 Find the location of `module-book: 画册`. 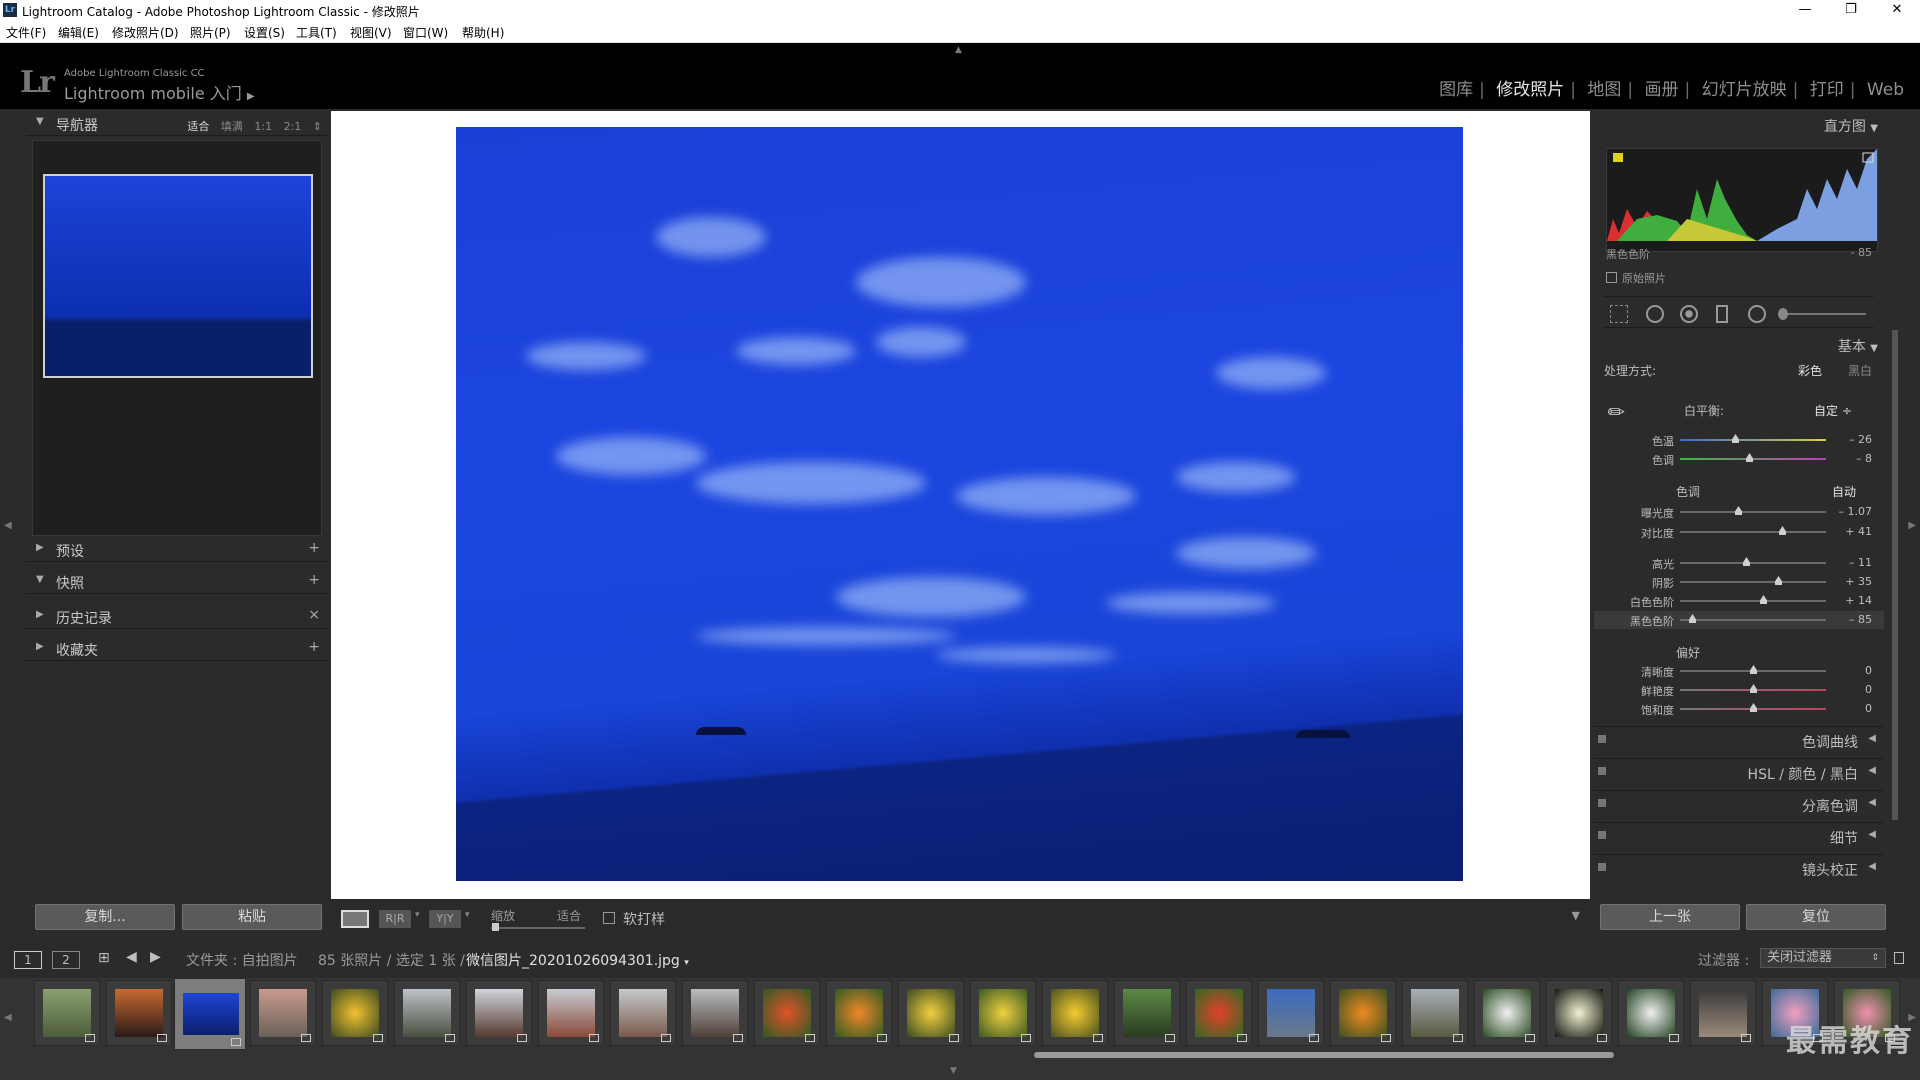

module-book: 画册 is located at coordinates (1662, 90).